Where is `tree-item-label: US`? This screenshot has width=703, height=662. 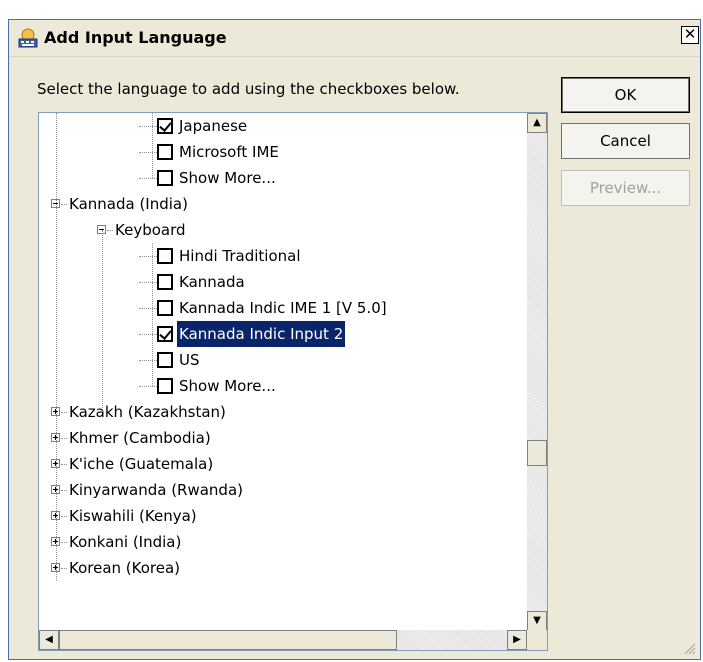 tree-item-label: US is located at coordinates (189, 360).